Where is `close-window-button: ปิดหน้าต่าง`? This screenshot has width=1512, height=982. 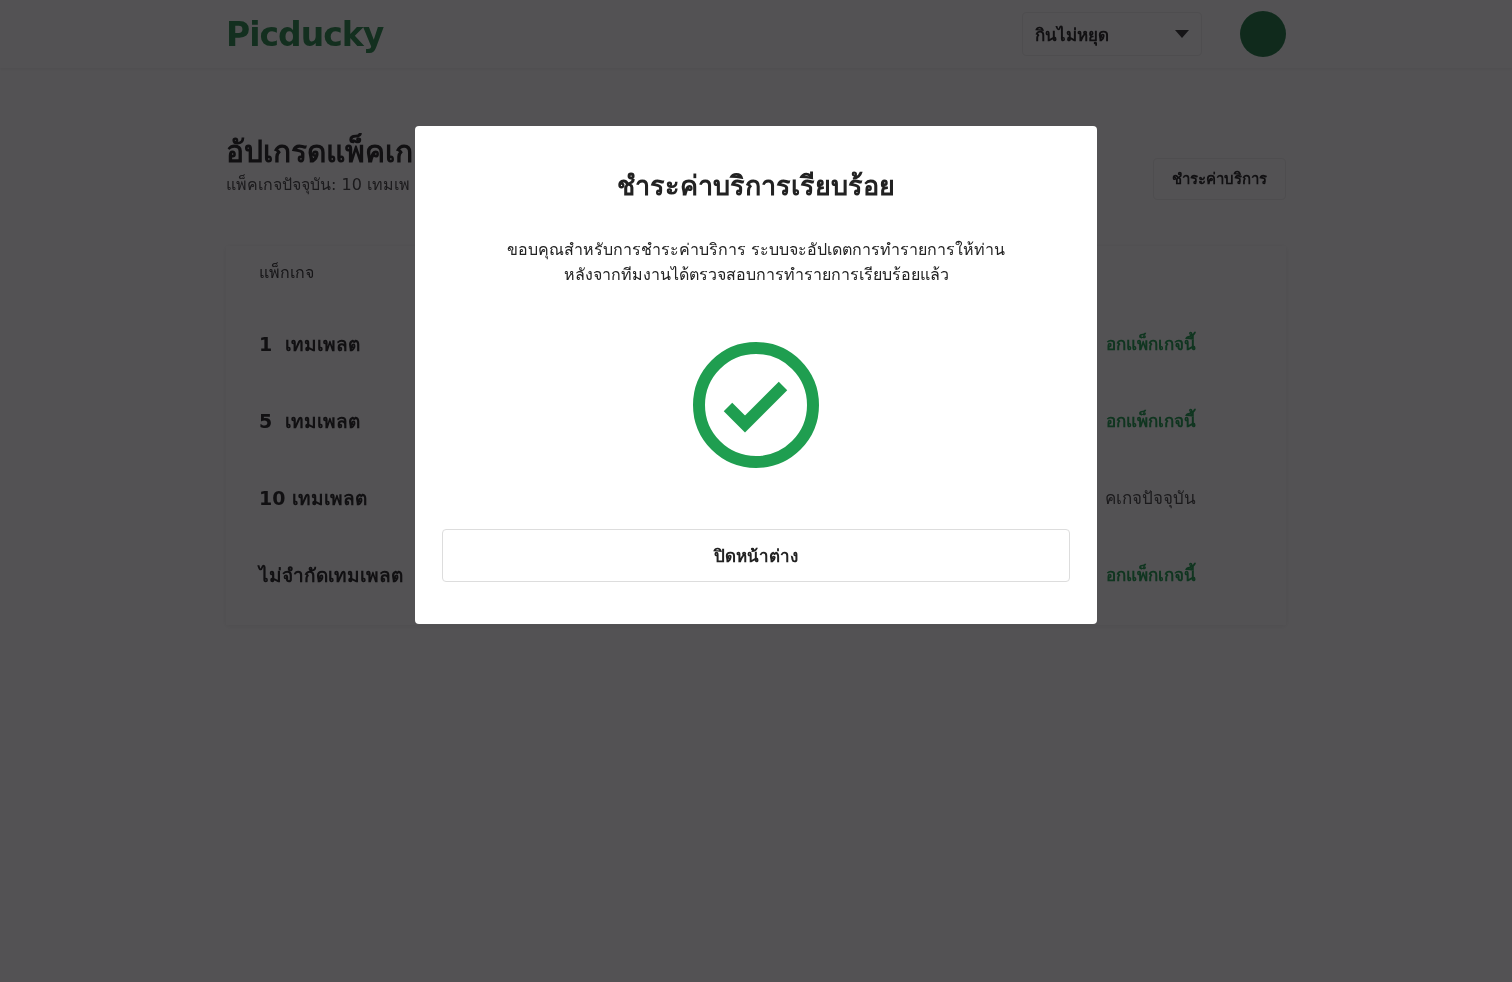
close-window-button: ปิดหน้าต่าง is located at coordinates (756, 555).